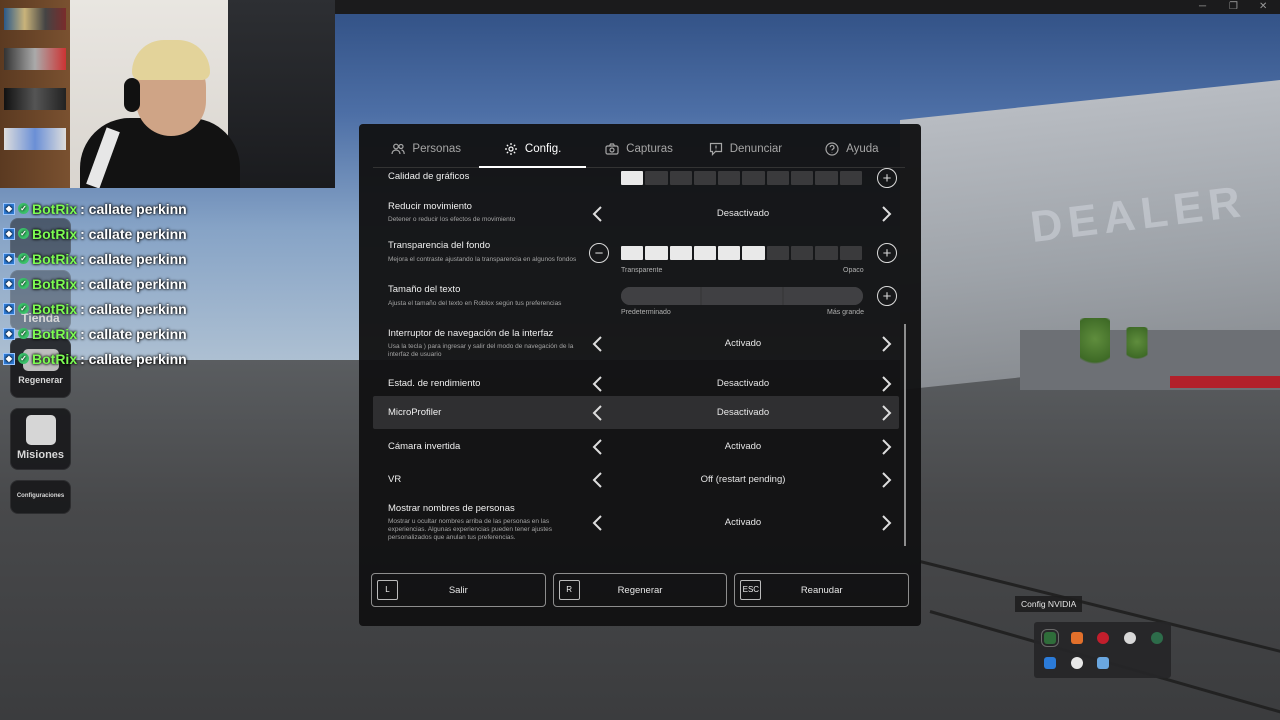  Describe the element at coordinates (40, 439) in the screenshot. I see `missions-button: Misiones` at that location.